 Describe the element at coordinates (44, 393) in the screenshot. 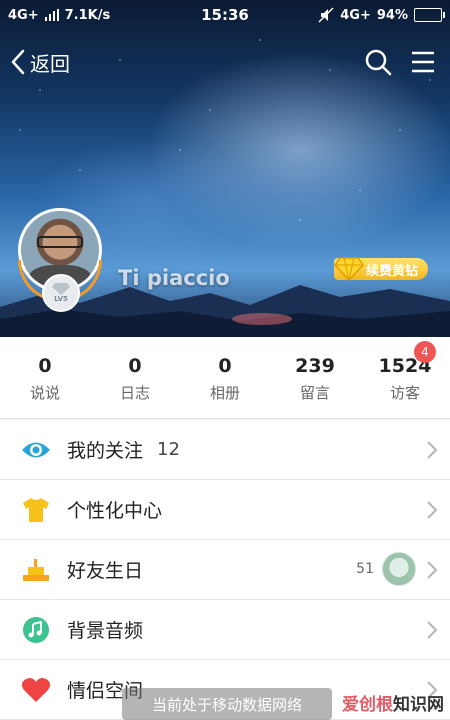

I see `stat-label: 说说` at that location.